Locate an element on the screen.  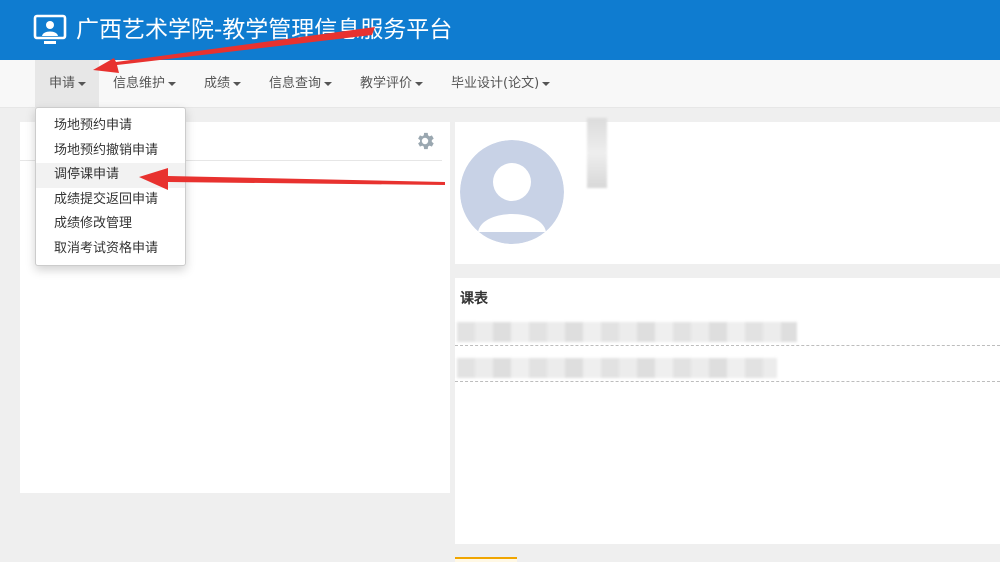
nav-apply: 申请 is located at coordinates (67, 84).